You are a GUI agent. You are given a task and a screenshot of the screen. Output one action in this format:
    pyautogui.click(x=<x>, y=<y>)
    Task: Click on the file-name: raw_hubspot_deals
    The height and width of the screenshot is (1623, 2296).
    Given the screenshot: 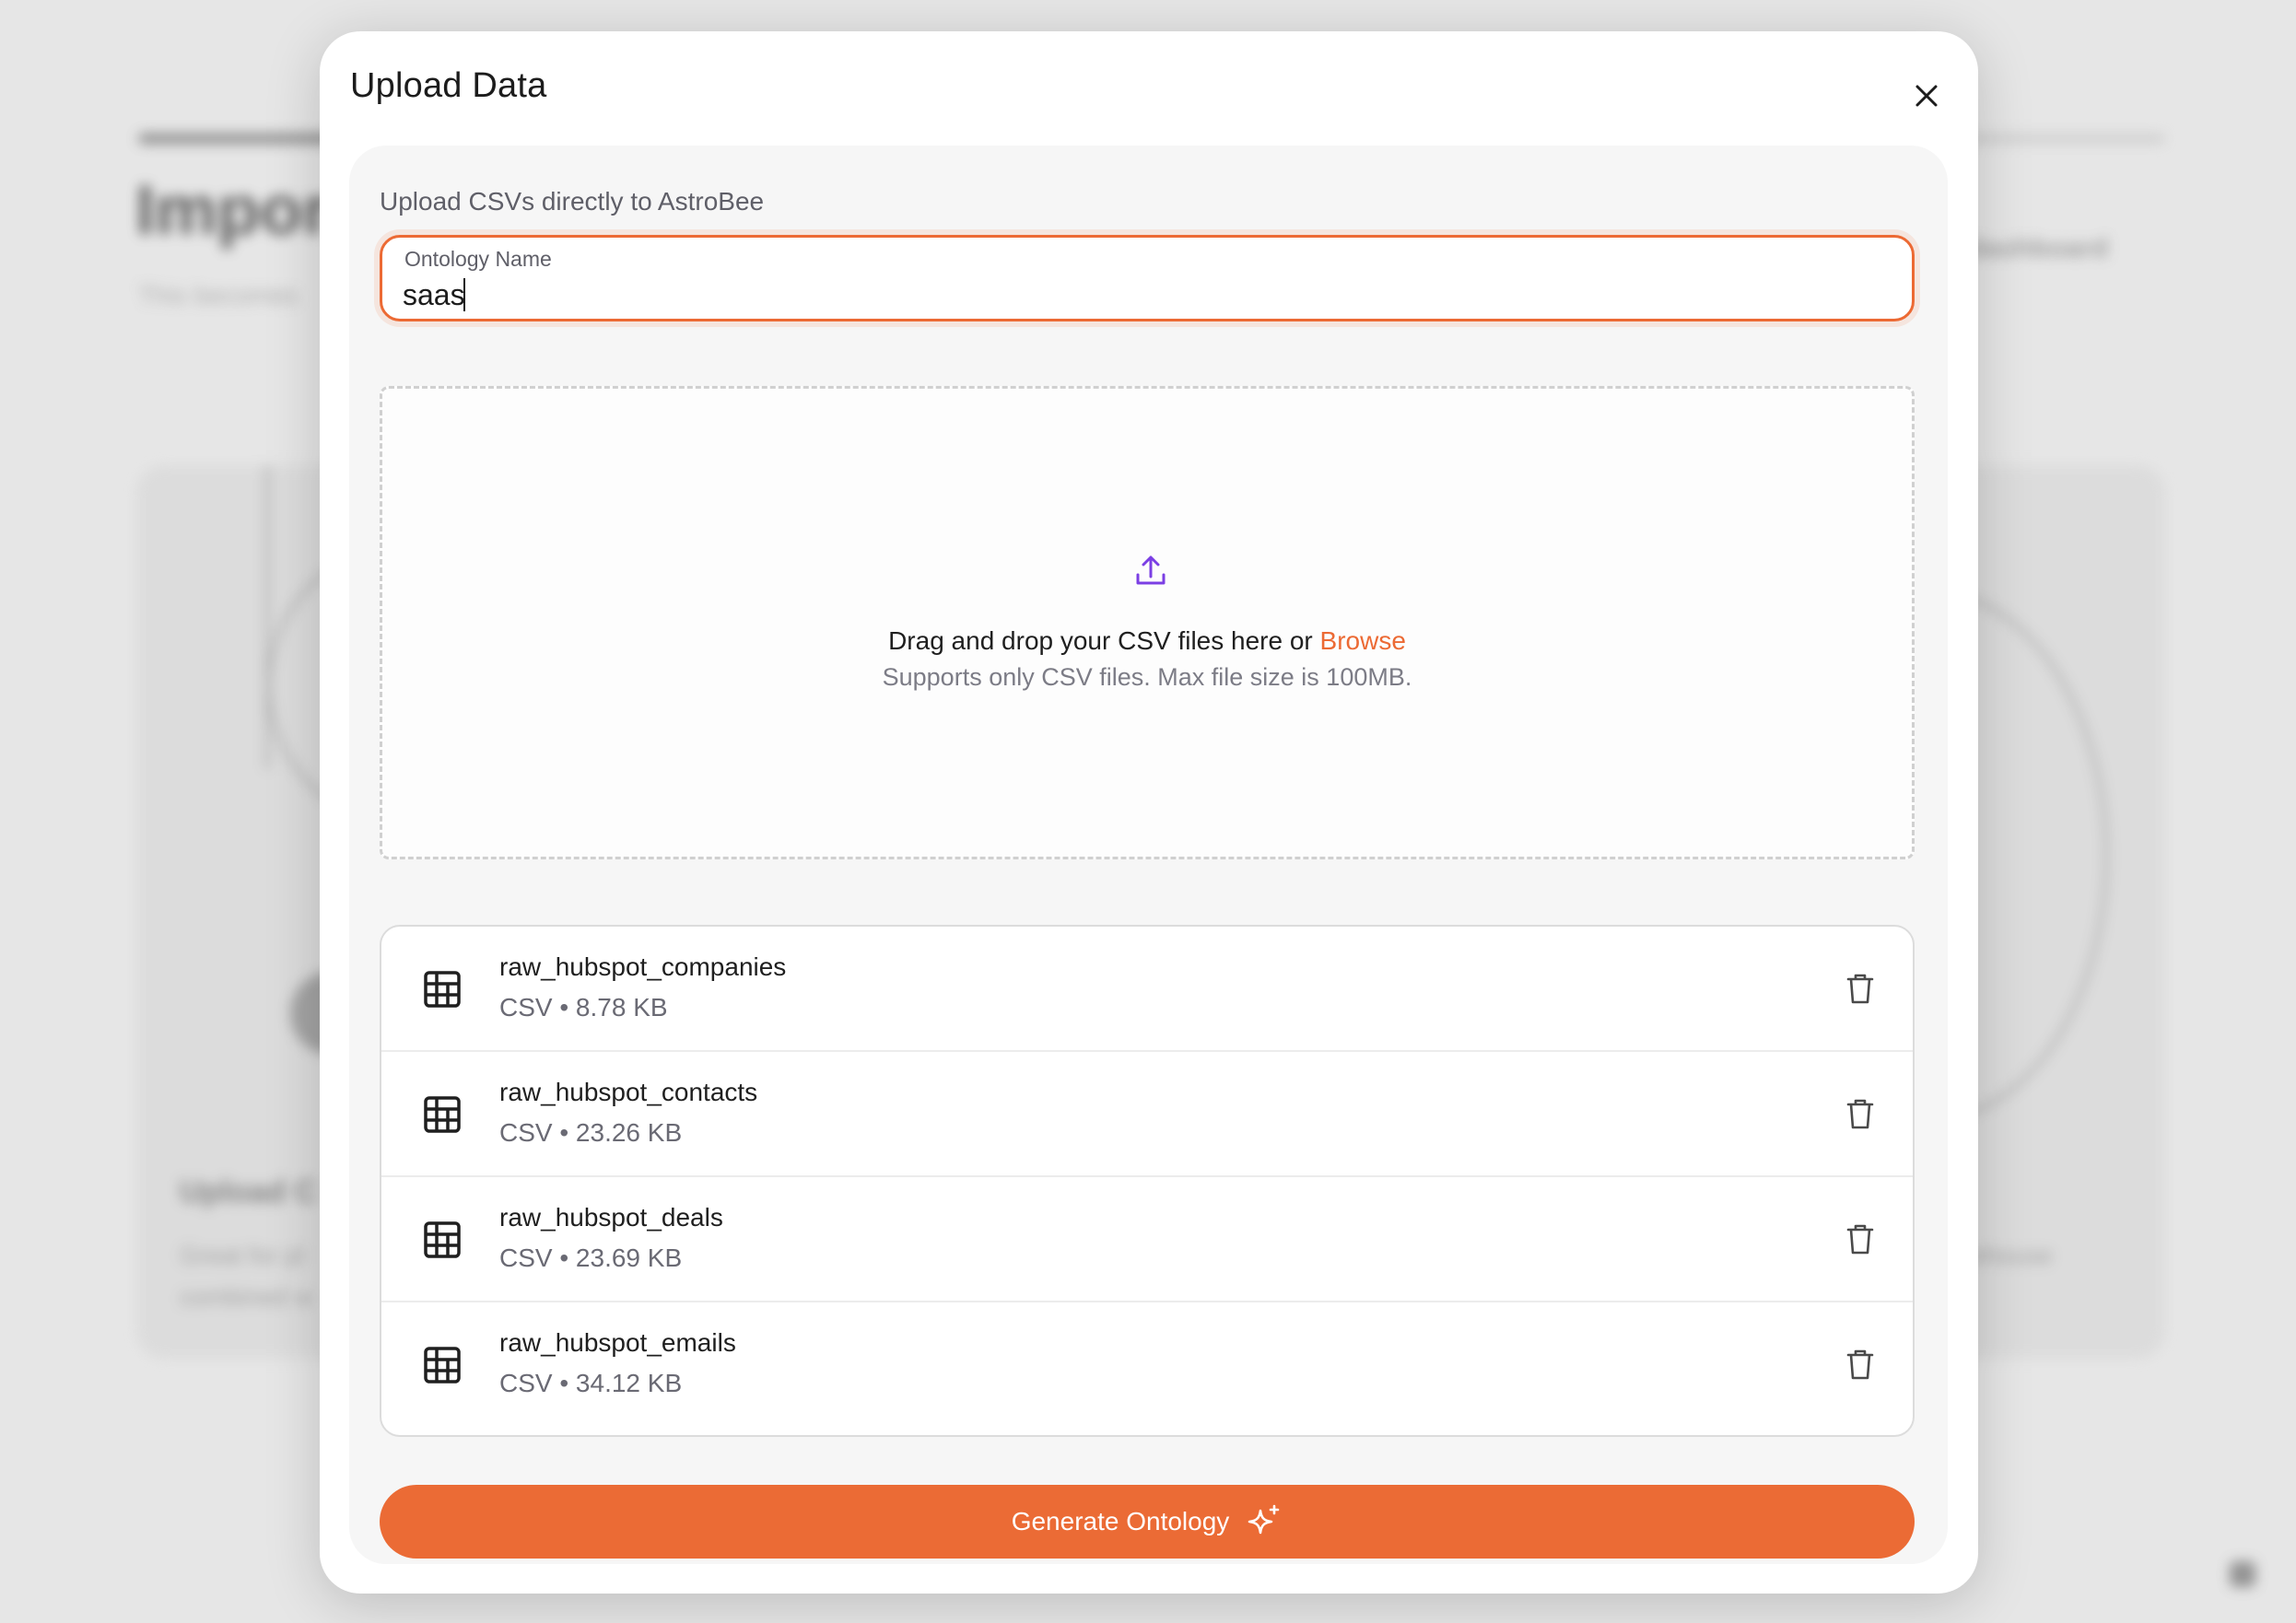 What is the action you would take?
    pyautogui.click(x=611, y=1217)
    